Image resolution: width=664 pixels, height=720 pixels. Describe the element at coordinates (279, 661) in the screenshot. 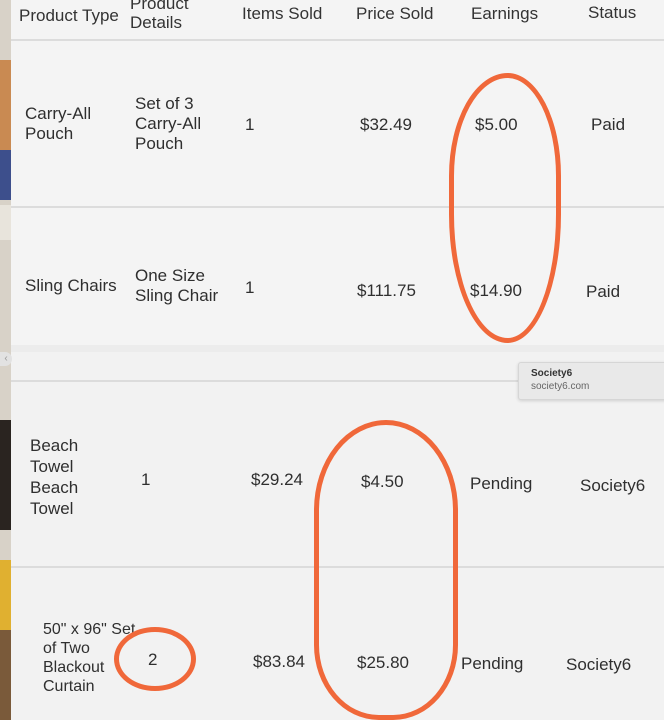

I see `cell-price-sold: $83.84` at that location.